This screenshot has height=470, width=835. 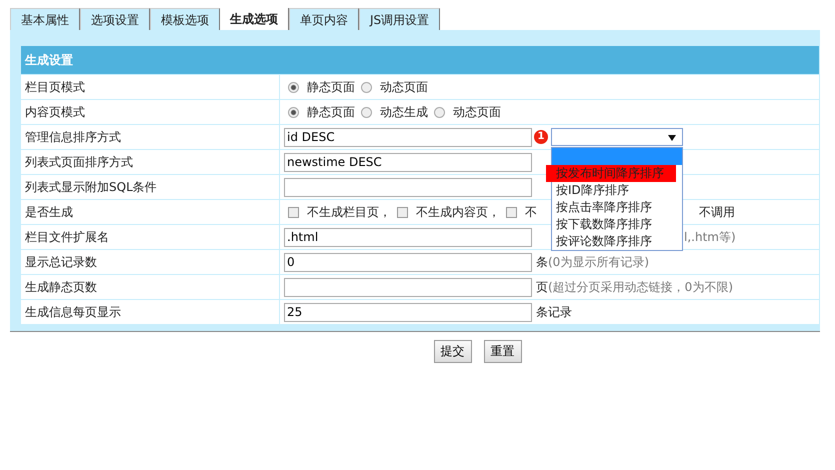 What do you see at coordinates (420, 60) in the screenshot?
I see `section-header: 生成设置` at bounding box center [420, 60].